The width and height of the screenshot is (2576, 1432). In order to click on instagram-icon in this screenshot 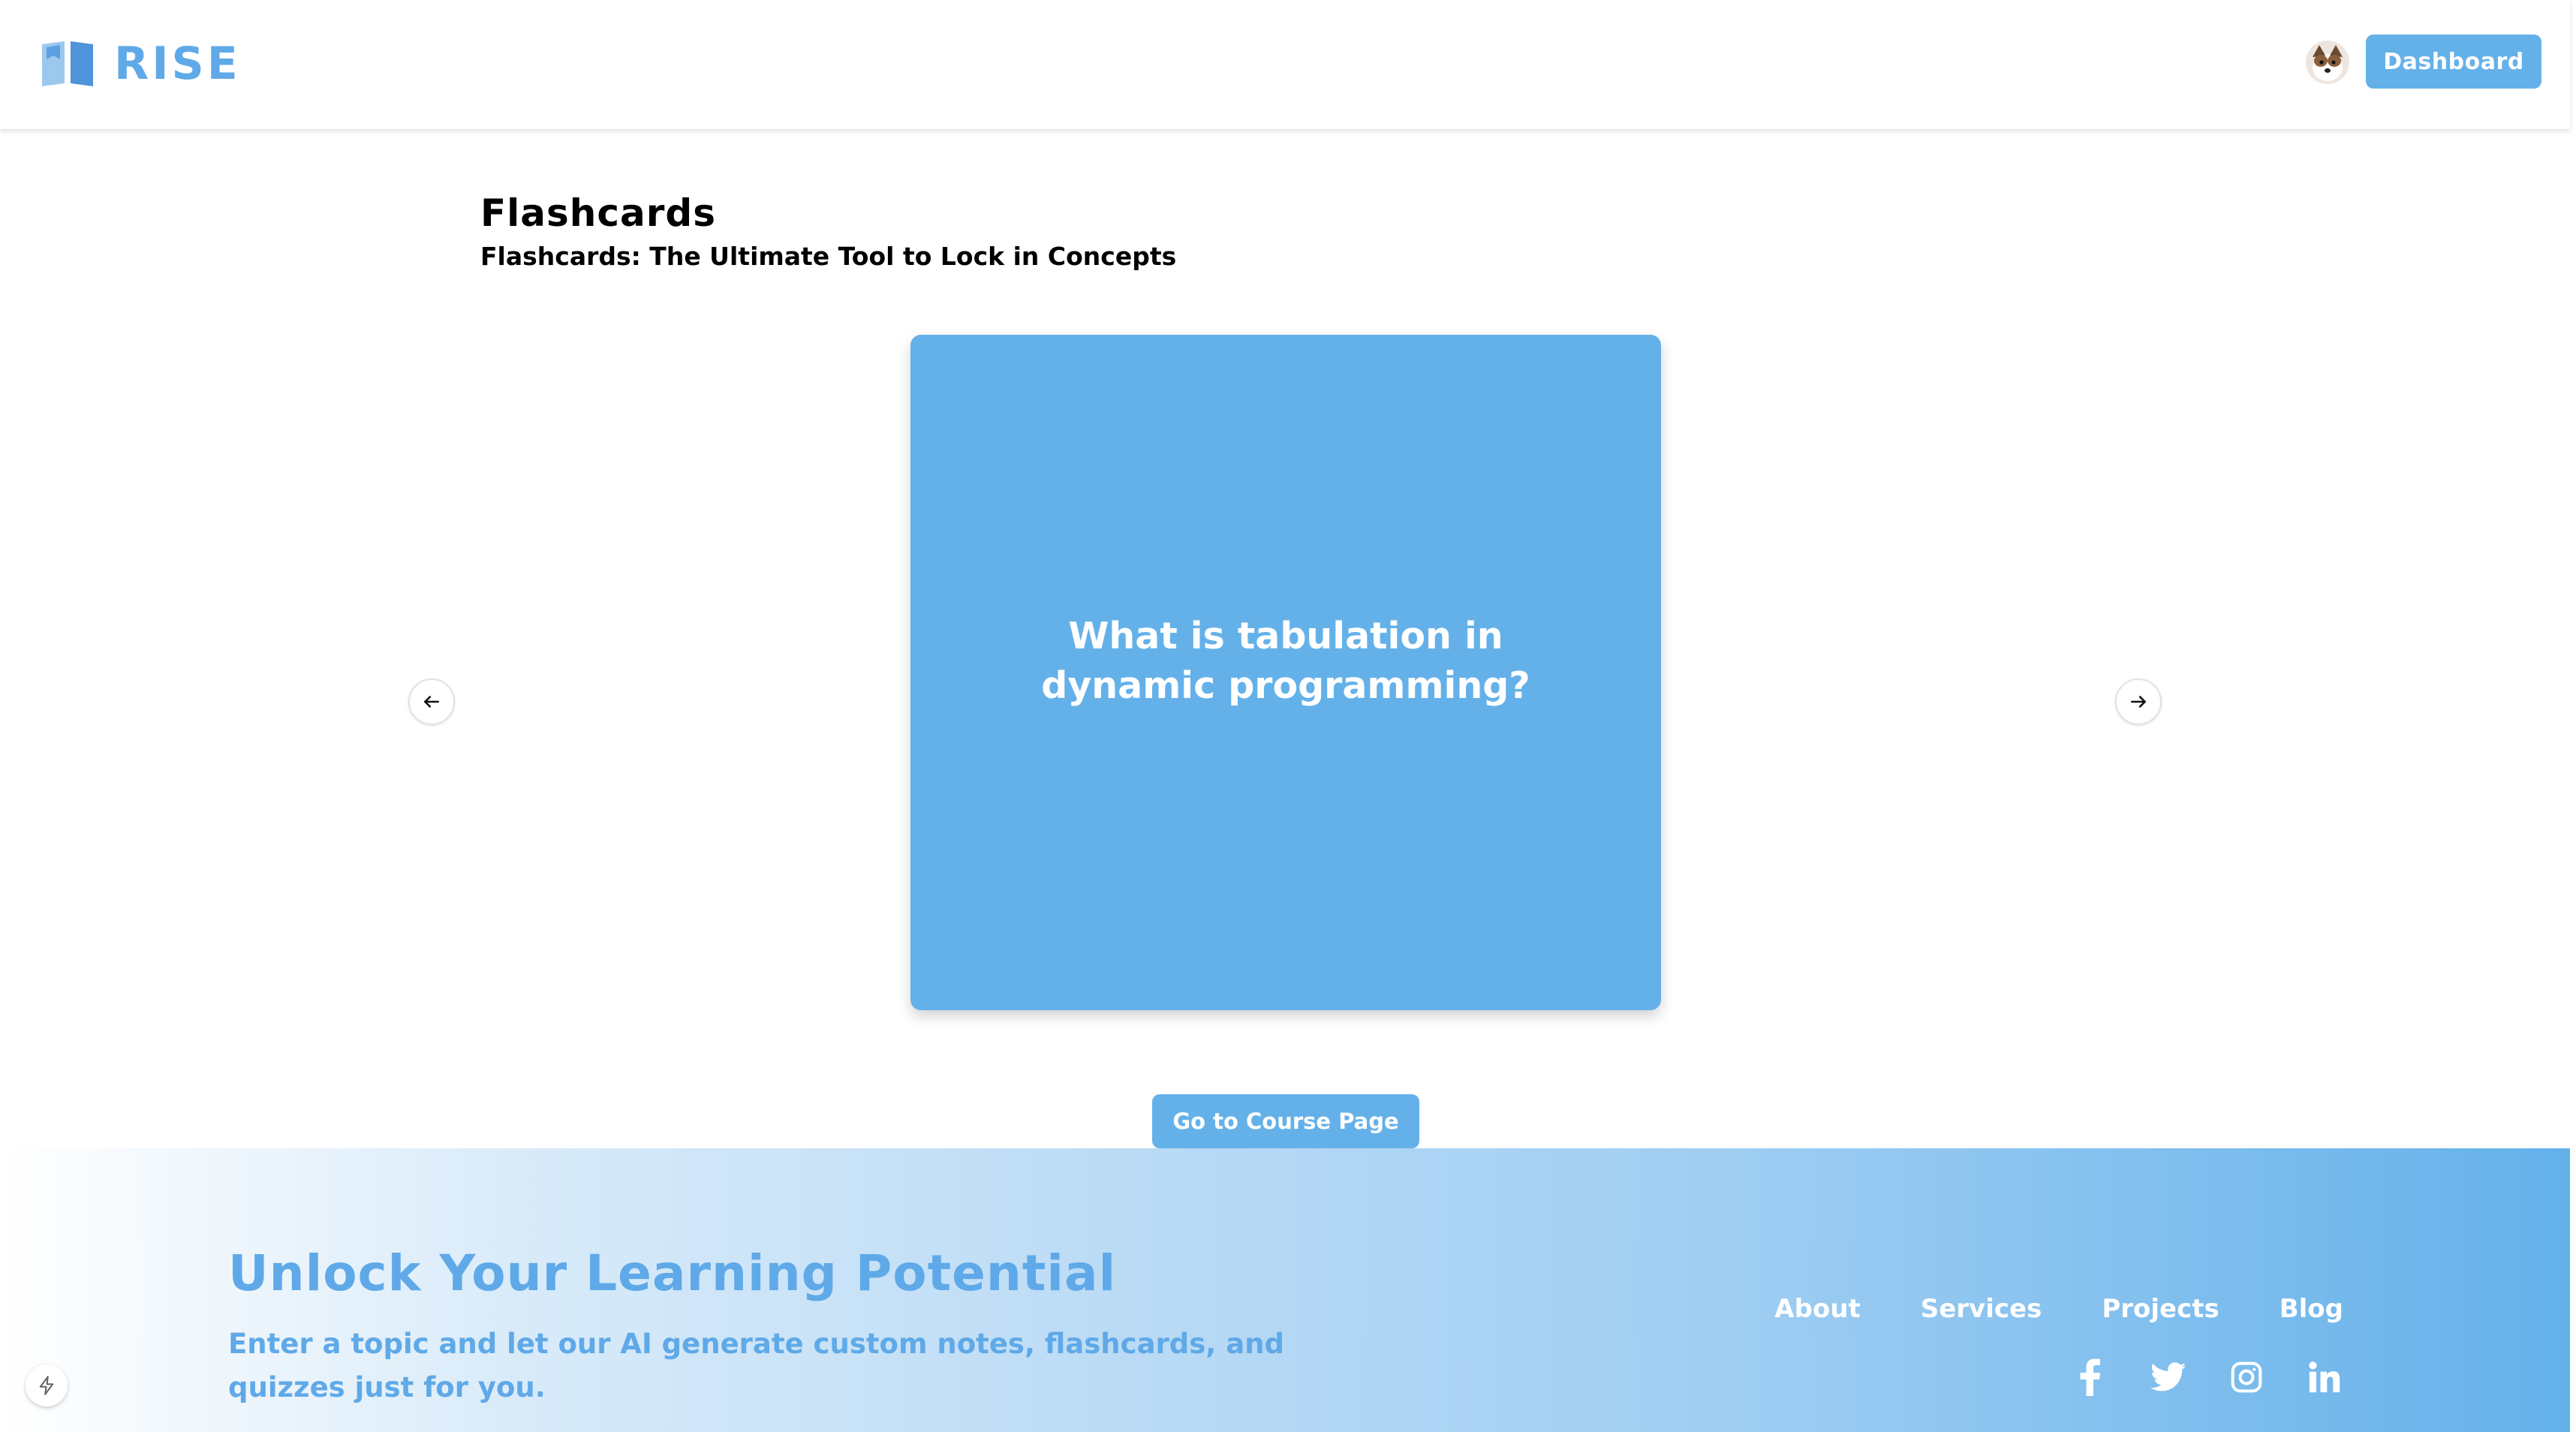, I will do `click(2246, 1377)`.